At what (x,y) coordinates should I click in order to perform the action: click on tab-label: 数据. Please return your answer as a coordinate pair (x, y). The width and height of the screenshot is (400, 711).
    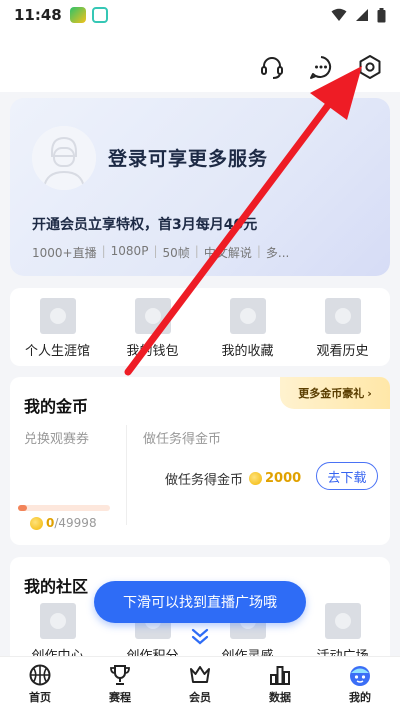
    Looking at the image, I should click on (280, 697).